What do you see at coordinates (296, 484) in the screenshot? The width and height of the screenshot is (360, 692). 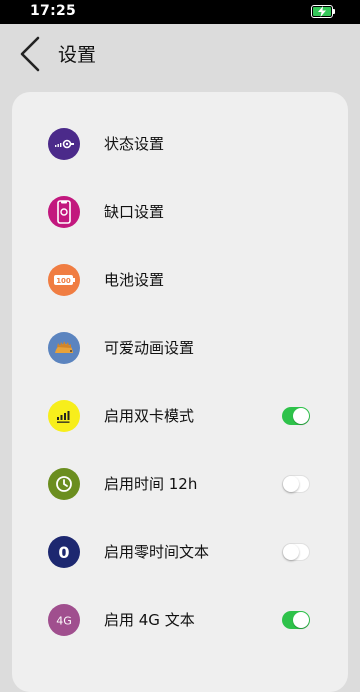 I see `time-12h-toggle` at bounding box center [296, 484].